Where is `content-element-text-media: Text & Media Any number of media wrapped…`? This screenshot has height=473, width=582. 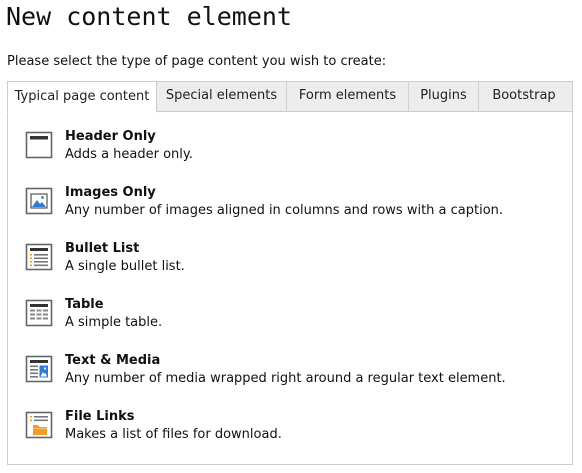
content-element-text-media: Text & Media Any number of media wrapped… is located at coordinates (290, 376).